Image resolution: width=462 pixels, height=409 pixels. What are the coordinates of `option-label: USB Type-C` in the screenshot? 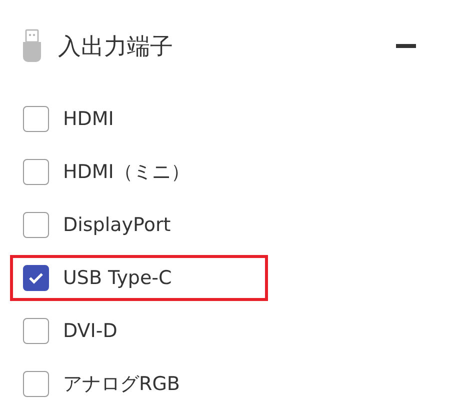 It's located at (117, 278).